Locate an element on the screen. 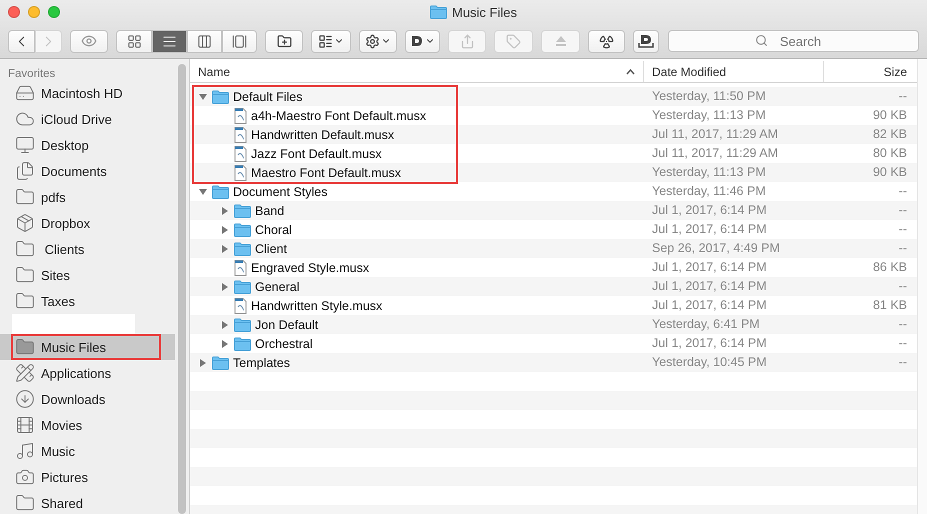 The image size is (927, 514). file-name: Default Files is located at coordinates (267, 97).